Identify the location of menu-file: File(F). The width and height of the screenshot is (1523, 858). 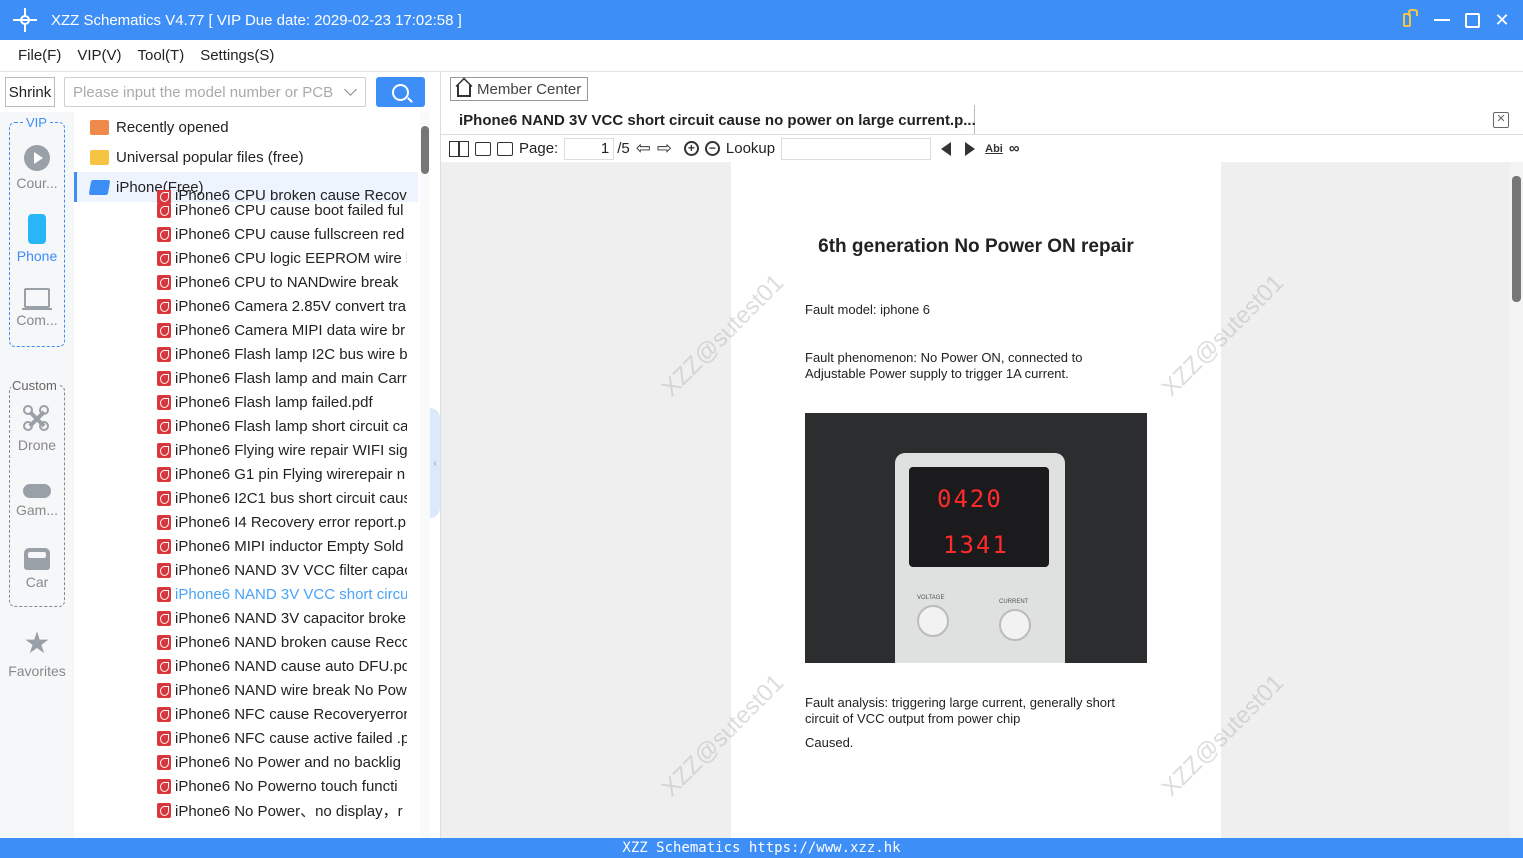
(39, 55).